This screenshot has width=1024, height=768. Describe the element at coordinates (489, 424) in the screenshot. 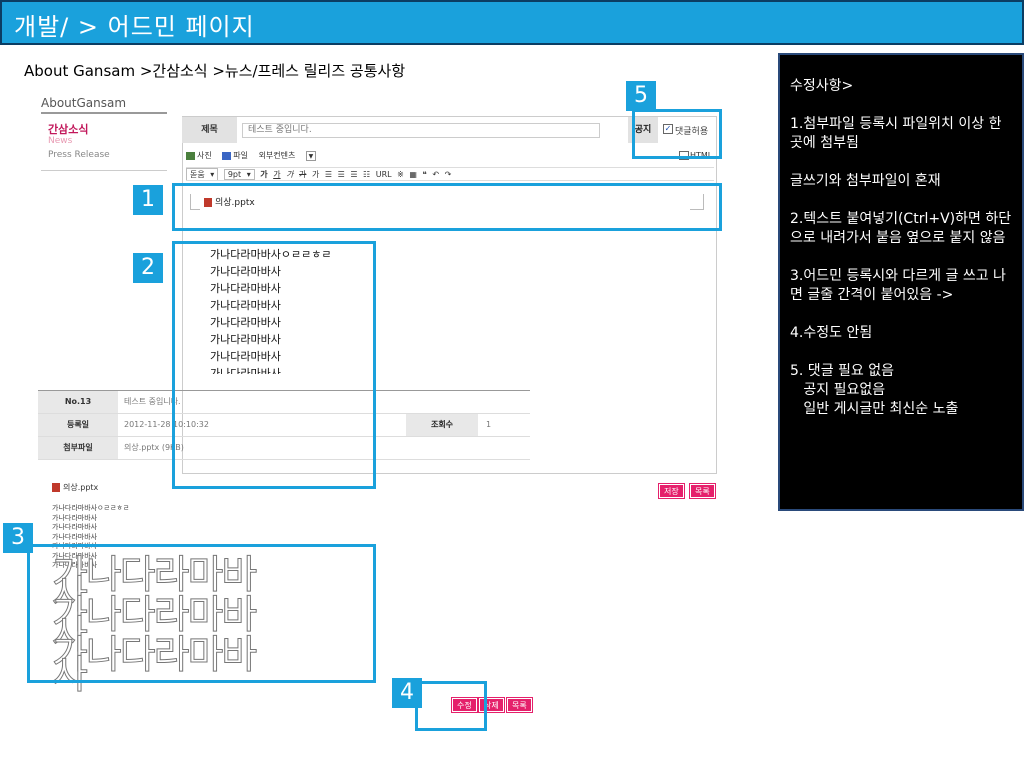

I see `views-value: 1` at that location.